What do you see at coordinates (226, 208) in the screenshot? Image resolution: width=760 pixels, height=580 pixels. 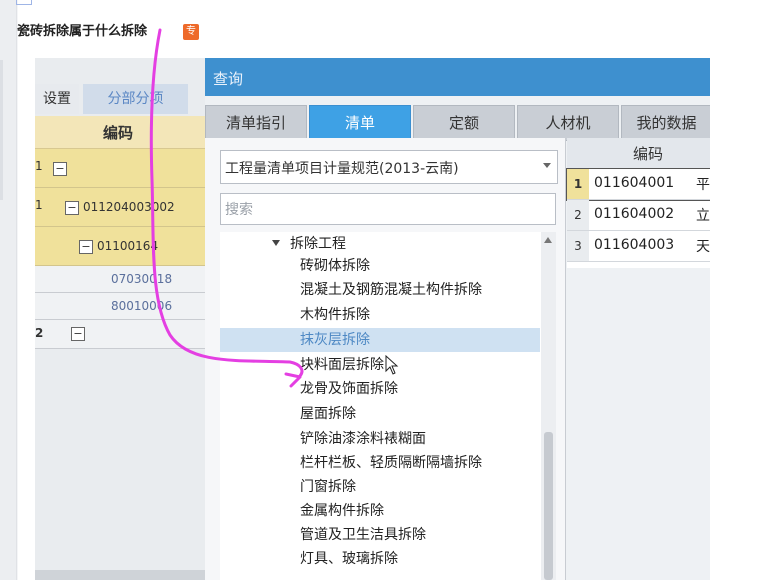 I see `annotation-arrow` at bounding box center [226, 208].